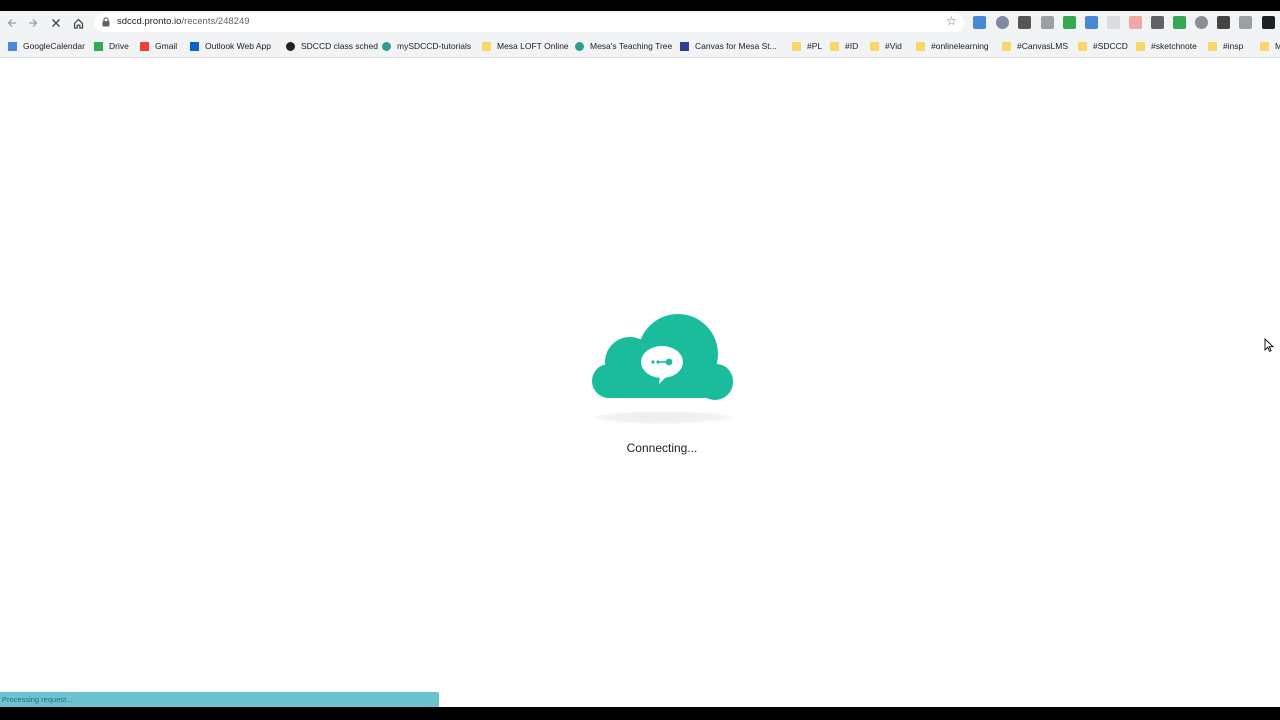  What do you see at coordinates (56, 23) in the screenshot?
I see `stop-loading-icon` at bounding box center [56, 23].